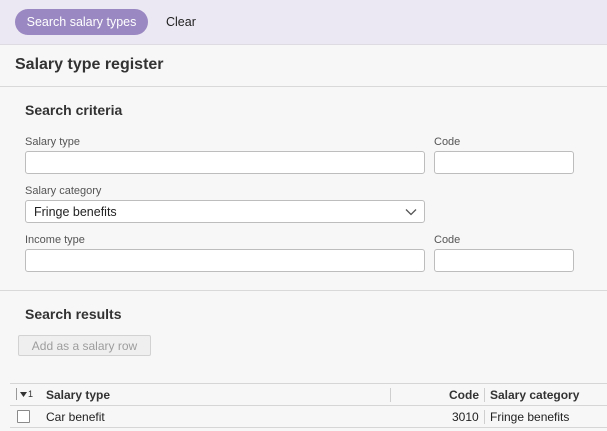 This screenshot has height=431, width=607. I want to click on salary-type-label: Salary type, so click(53, 142).